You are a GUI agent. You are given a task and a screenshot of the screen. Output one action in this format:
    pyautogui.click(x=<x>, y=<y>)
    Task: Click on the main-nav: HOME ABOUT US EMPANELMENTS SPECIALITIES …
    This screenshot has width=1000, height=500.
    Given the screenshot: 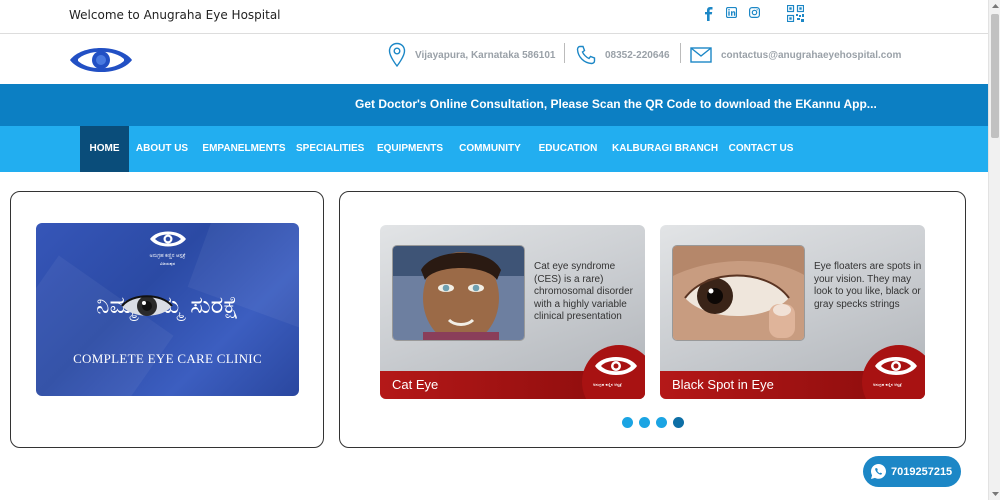 What is the action you would take?
    pyautogui.click(x=494, y=149)
    